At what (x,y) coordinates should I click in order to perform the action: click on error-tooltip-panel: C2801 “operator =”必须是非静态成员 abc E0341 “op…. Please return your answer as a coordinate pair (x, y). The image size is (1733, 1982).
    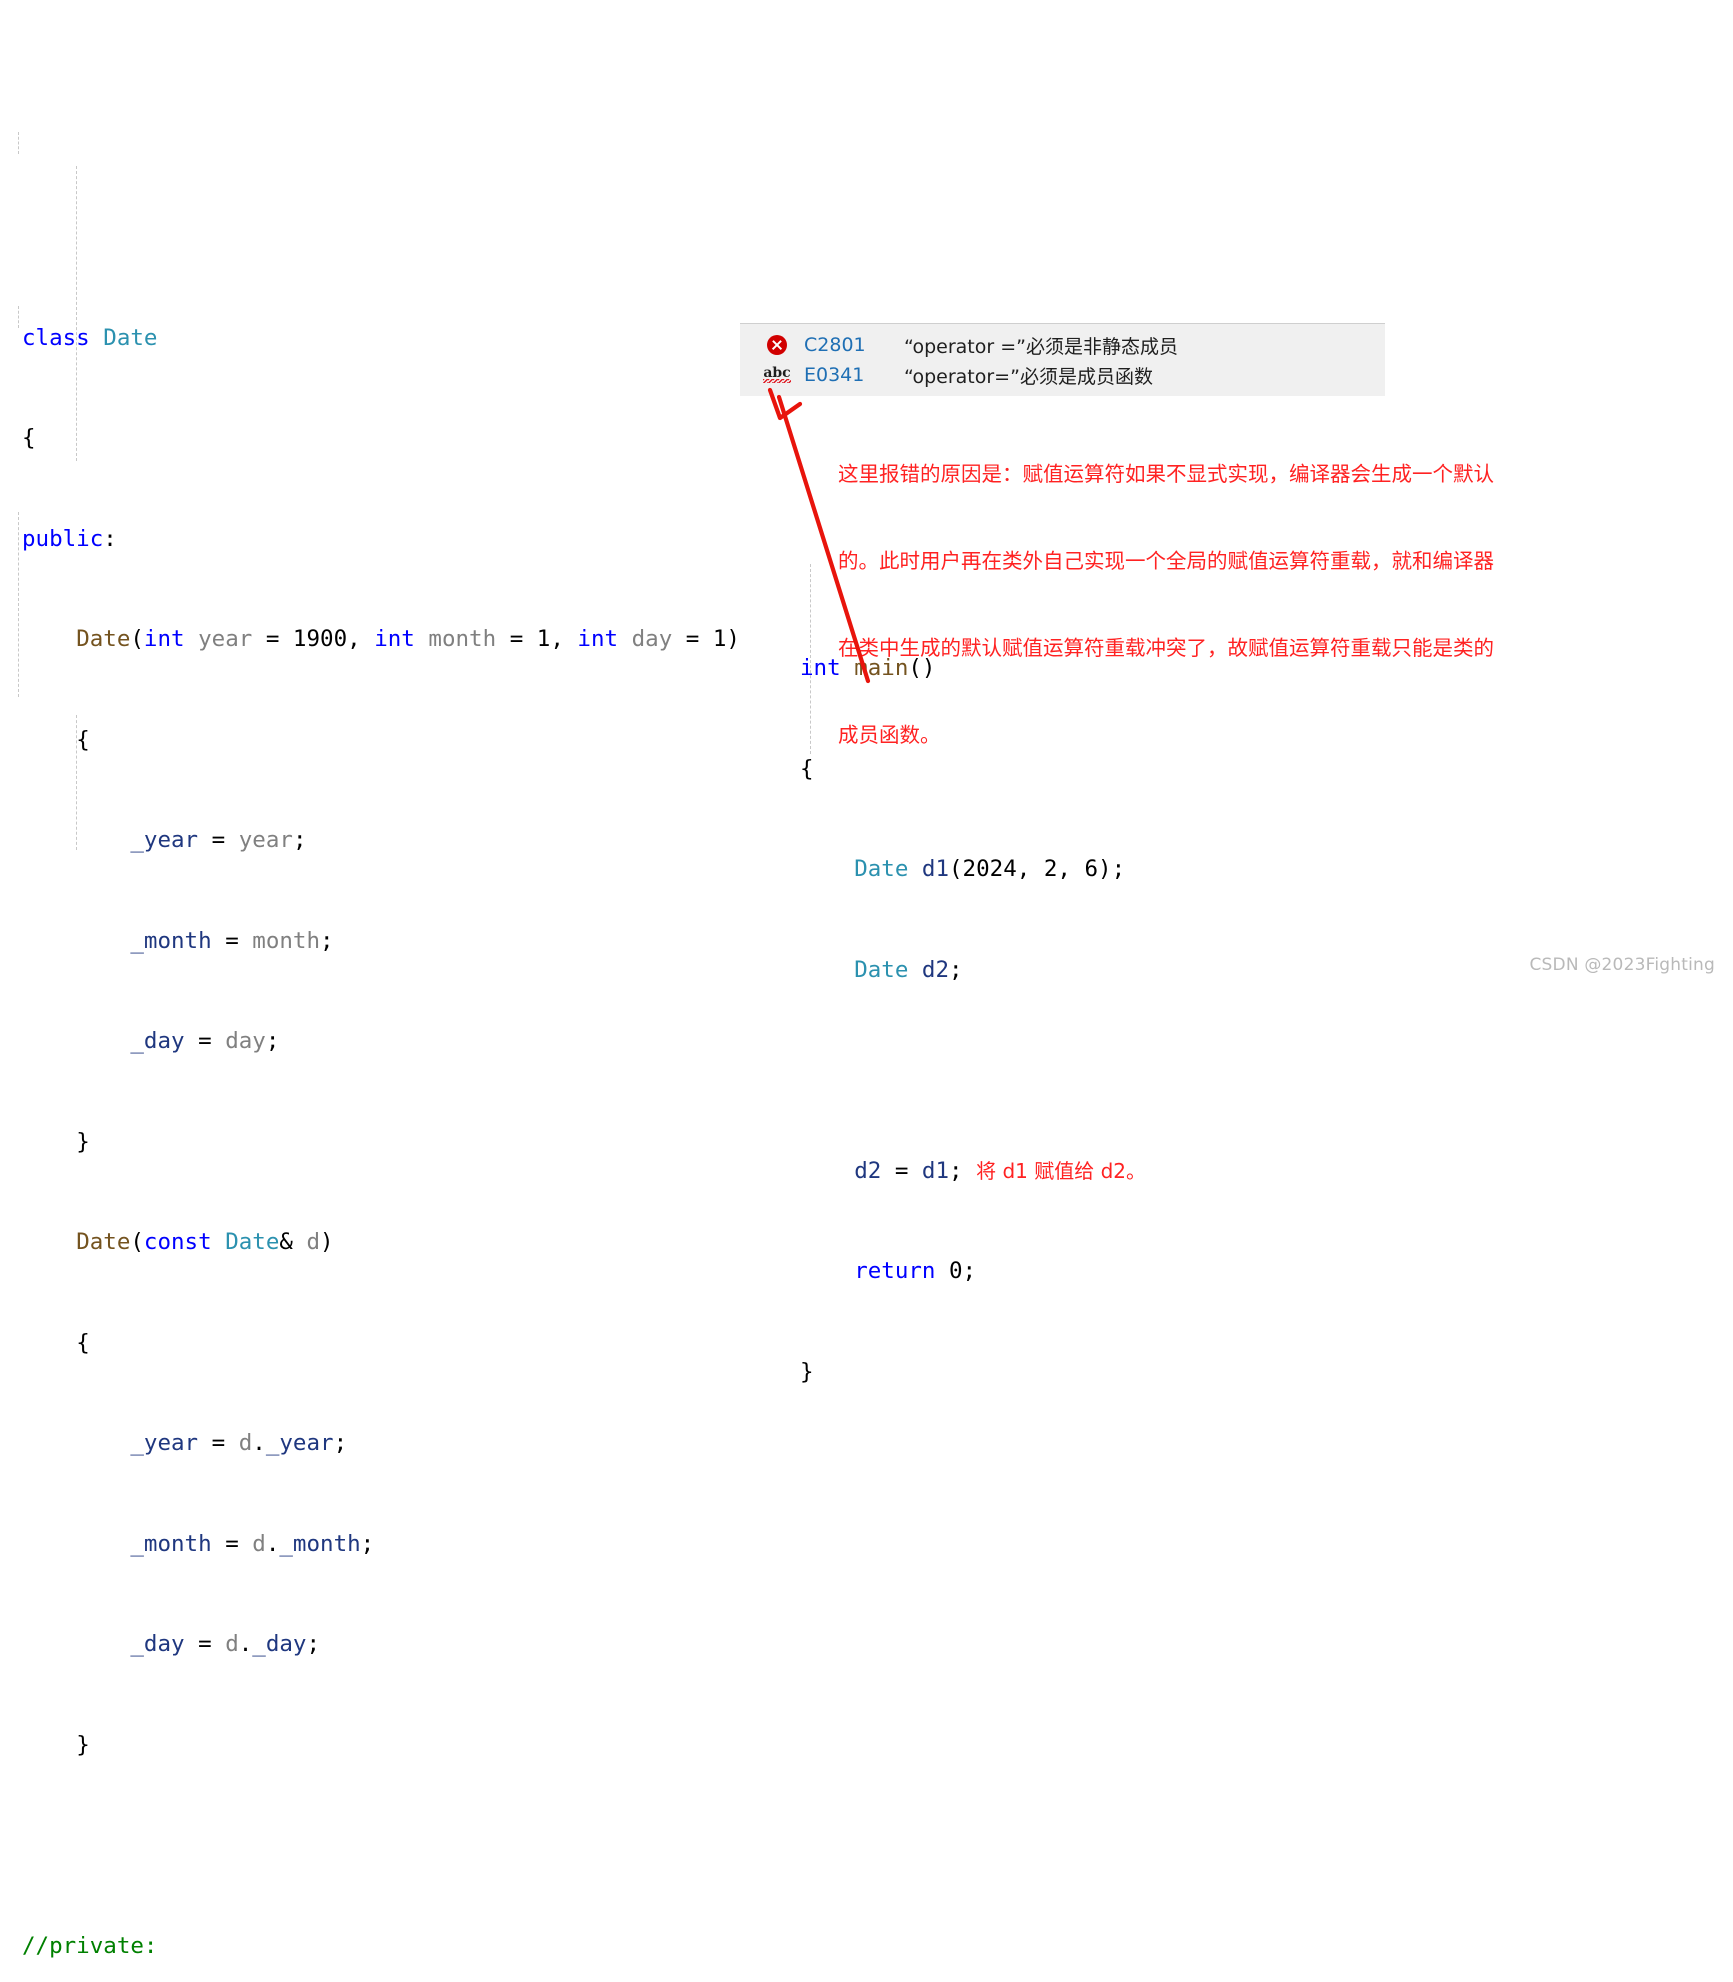
    Looking at the image, I should click on (1062, 359).